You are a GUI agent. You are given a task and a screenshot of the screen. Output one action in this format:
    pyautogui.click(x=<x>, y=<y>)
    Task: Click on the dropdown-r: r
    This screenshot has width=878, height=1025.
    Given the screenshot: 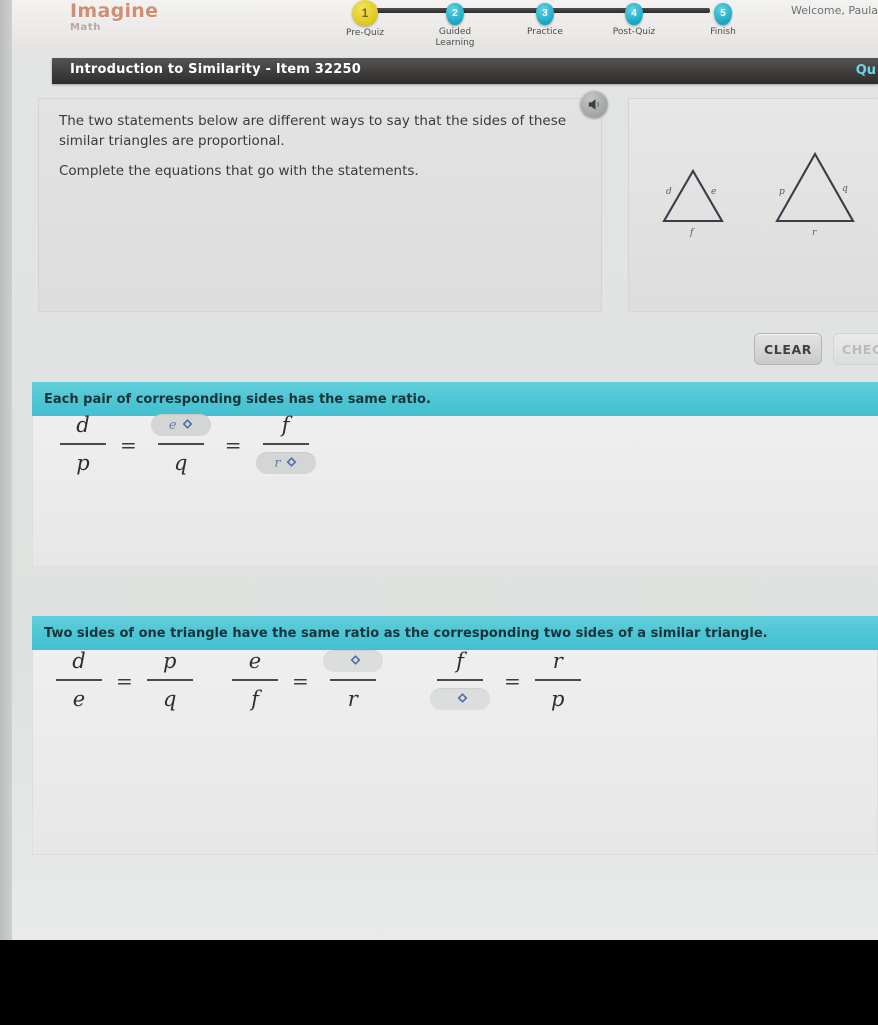 What is the action you would take?
    pyautogui.click(x=285, y=463)
    